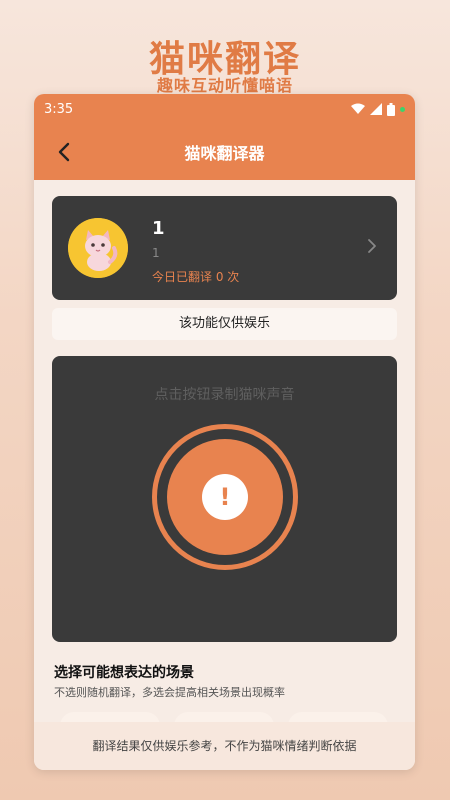  I want to click on record-button: !, so click(225, 497).